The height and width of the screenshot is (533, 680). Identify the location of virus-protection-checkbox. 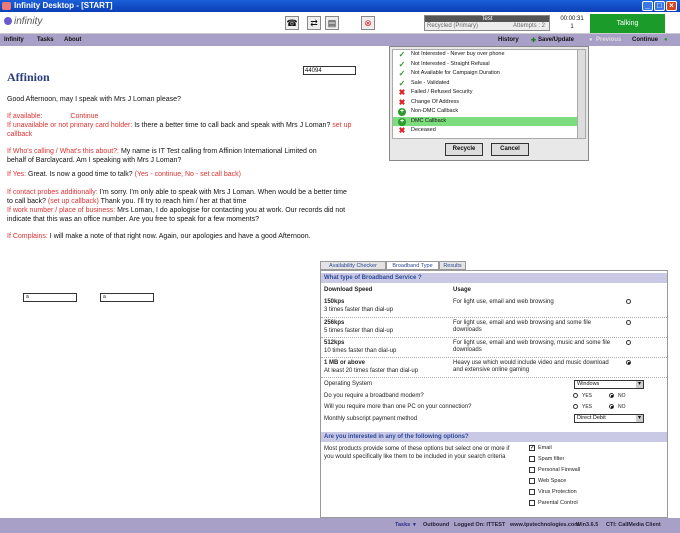
(532, 492).